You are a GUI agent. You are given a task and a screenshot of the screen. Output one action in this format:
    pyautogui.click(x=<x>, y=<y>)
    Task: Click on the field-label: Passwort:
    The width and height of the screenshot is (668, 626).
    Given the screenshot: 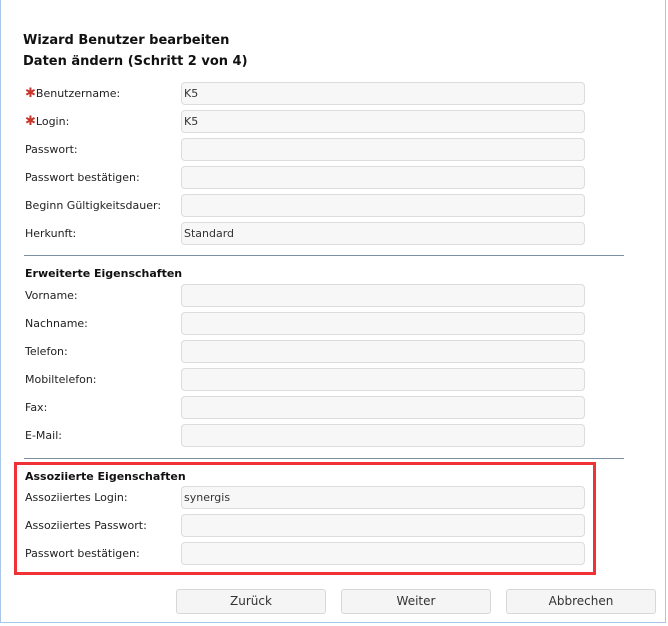 What is the action you would take?
    pyautogui.click(x=51, y=149)
    